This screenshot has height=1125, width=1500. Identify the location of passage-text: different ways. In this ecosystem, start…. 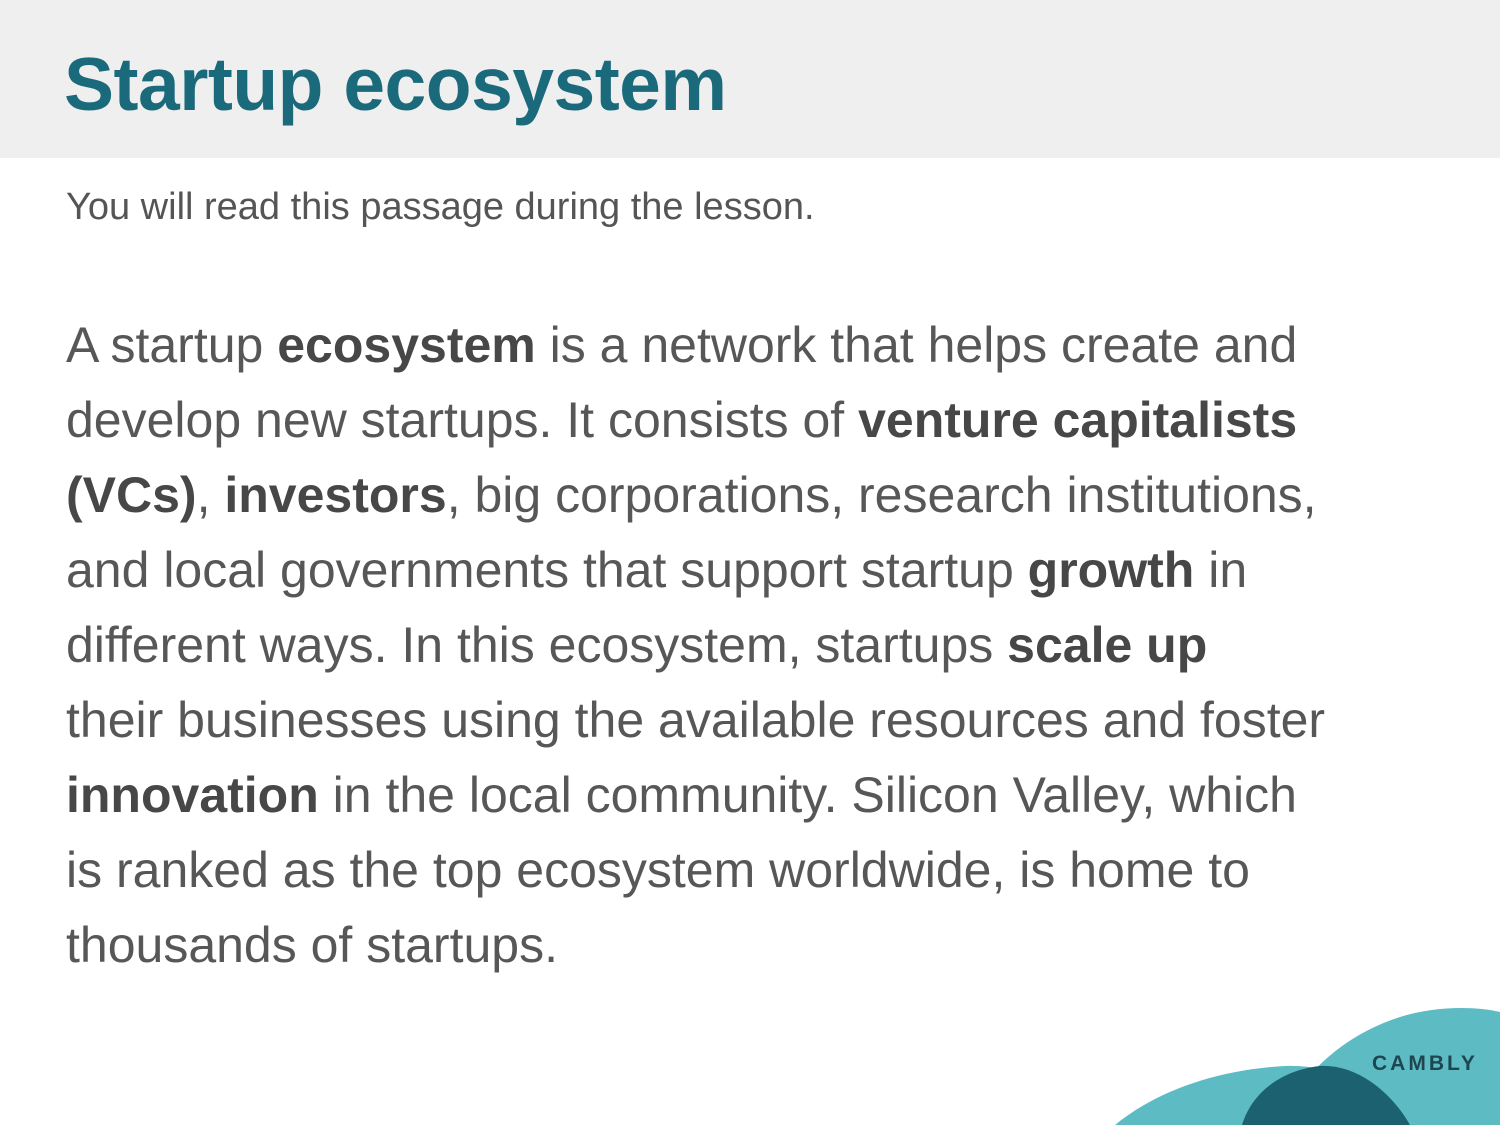
(537, 645).